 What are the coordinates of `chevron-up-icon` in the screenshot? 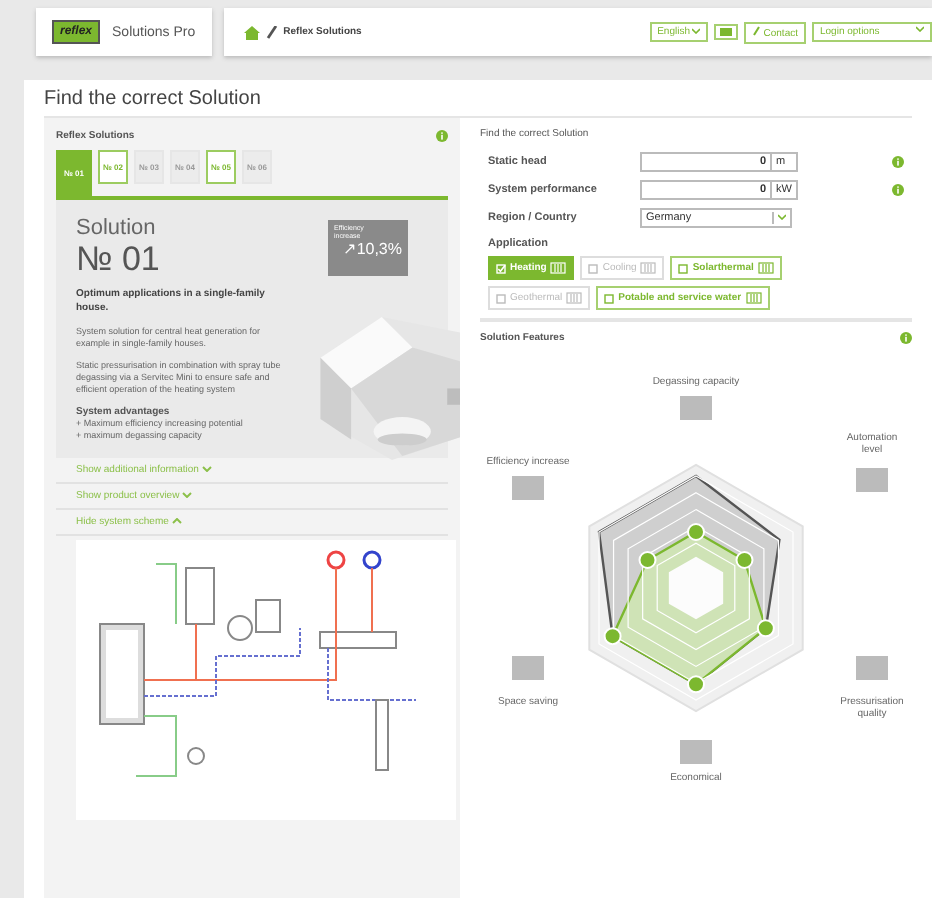 It's located at (176, 520).